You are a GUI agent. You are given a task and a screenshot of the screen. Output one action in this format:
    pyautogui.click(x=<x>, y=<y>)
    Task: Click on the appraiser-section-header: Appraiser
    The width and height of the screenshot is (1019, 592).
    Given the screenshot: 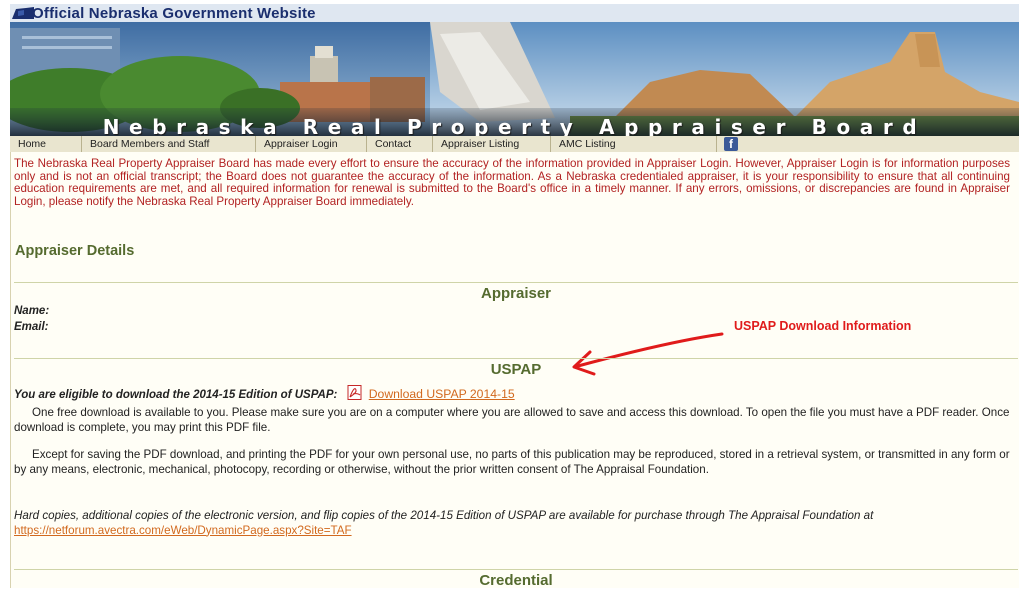 What is the action you would take?
    pyautogui.click(x=516, y=292)
    